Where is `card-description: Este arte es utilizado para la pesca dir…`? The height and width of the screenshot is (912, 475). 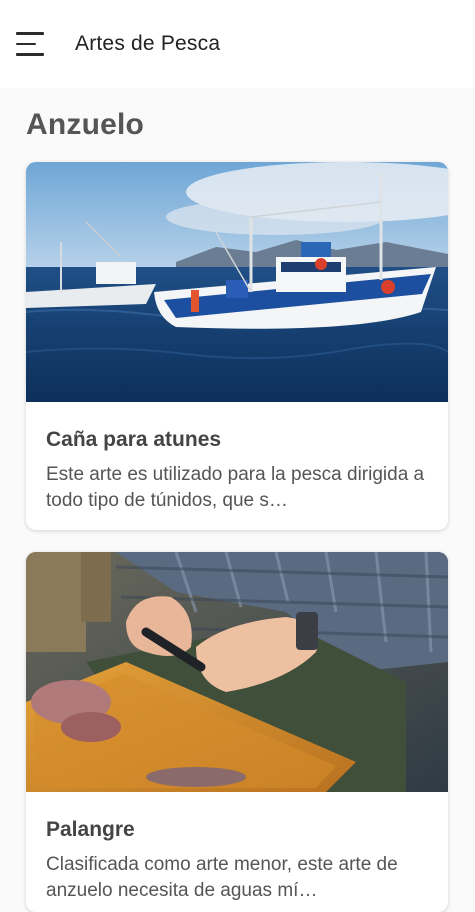 card-description: Este arte es utilizado para la pesca dir… is located at coordinates (235, 487).